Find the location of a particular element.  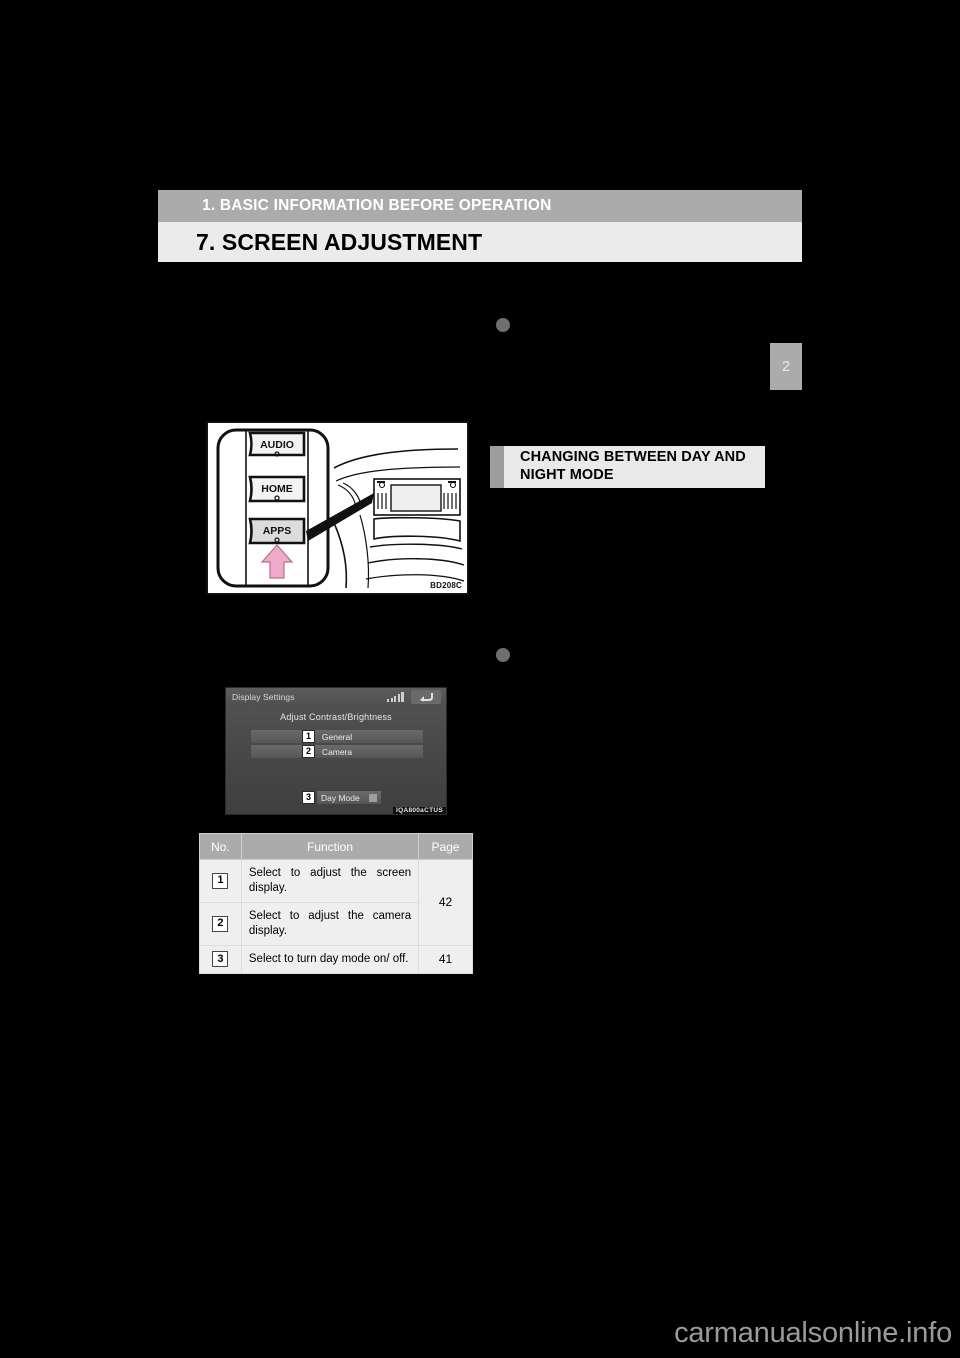

table-callout-number: 1 is located at coordinates (220, 880).